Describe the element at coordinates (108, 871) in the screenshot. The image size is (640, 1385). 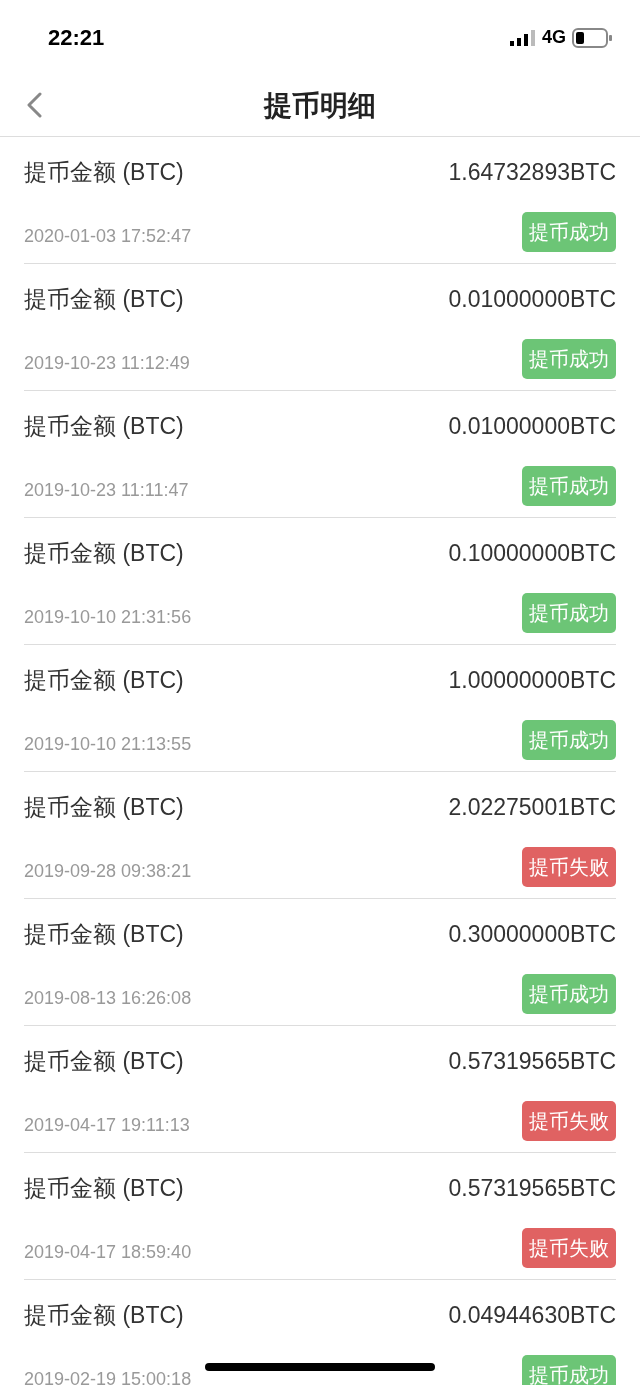
I see `timestamp: 2019-09-28 09:38:21` at that location.